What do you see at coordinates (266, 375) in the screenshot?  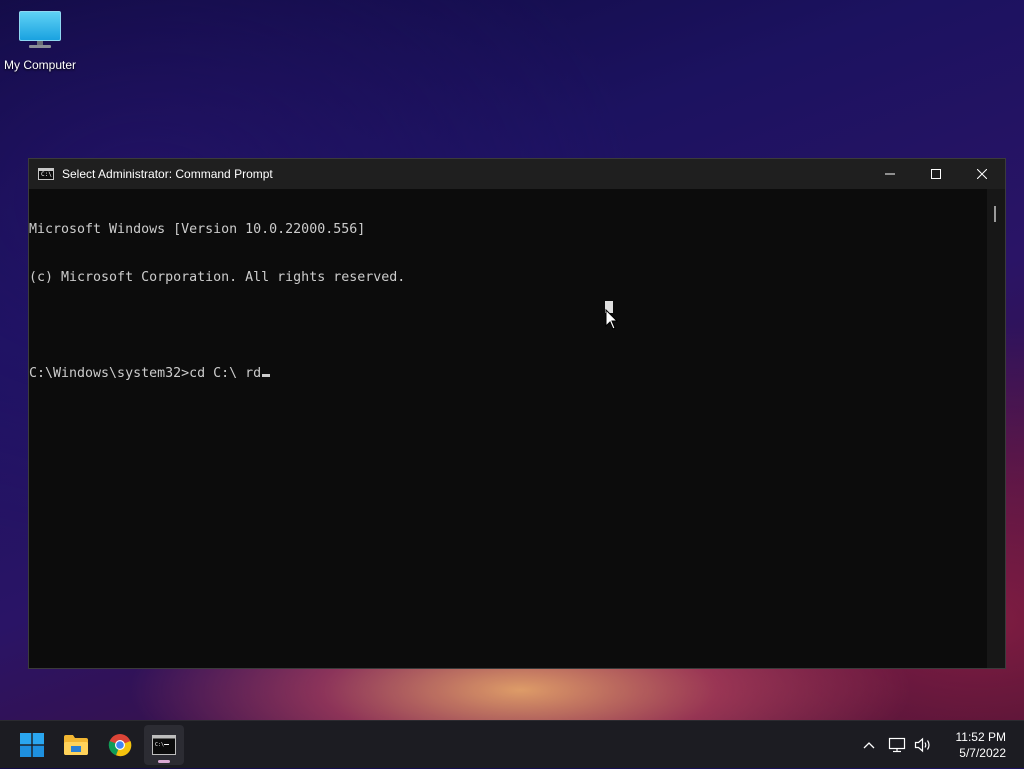 I see `text-cursor` at bounding box center [266, 375].